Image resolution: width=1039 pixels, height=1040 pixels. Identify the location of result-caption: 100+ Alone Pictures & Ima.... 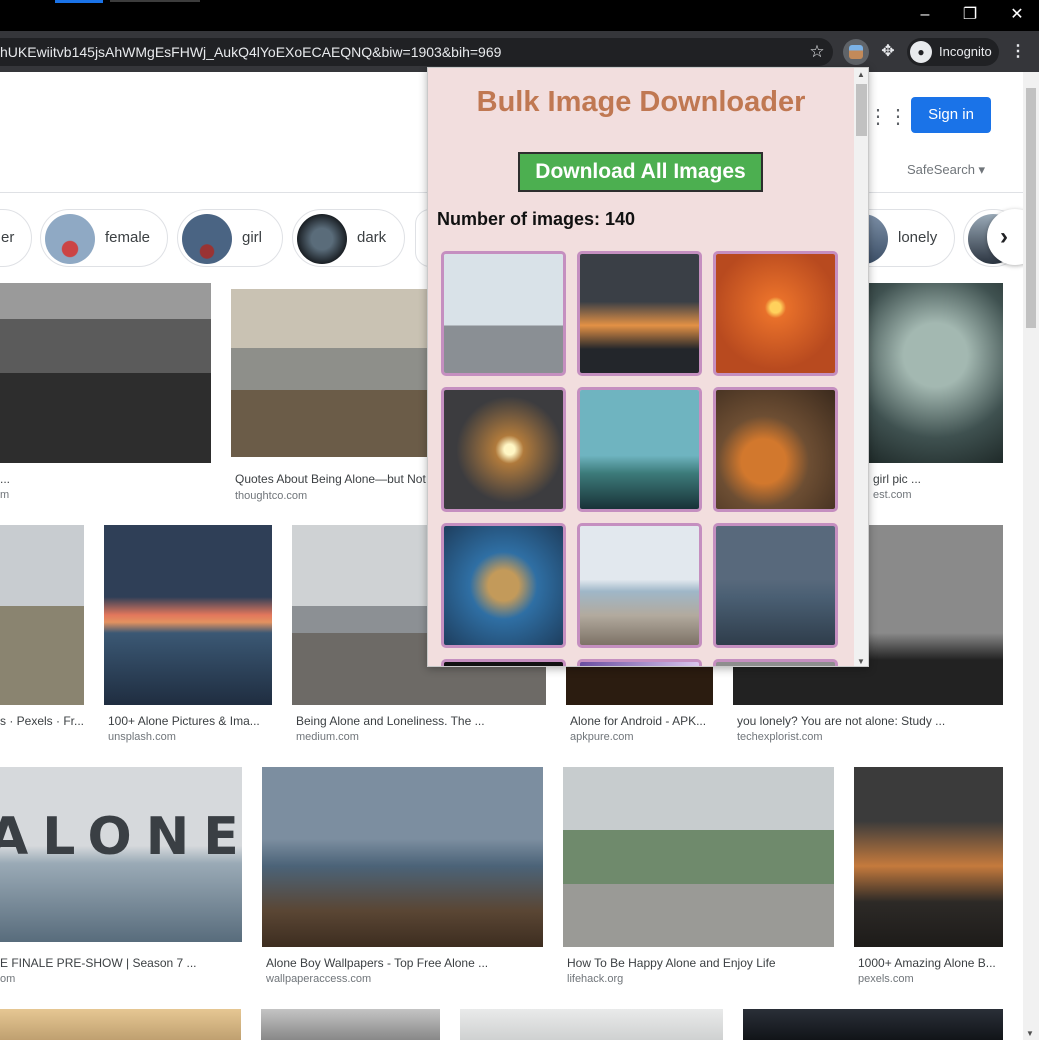
(184, 721).